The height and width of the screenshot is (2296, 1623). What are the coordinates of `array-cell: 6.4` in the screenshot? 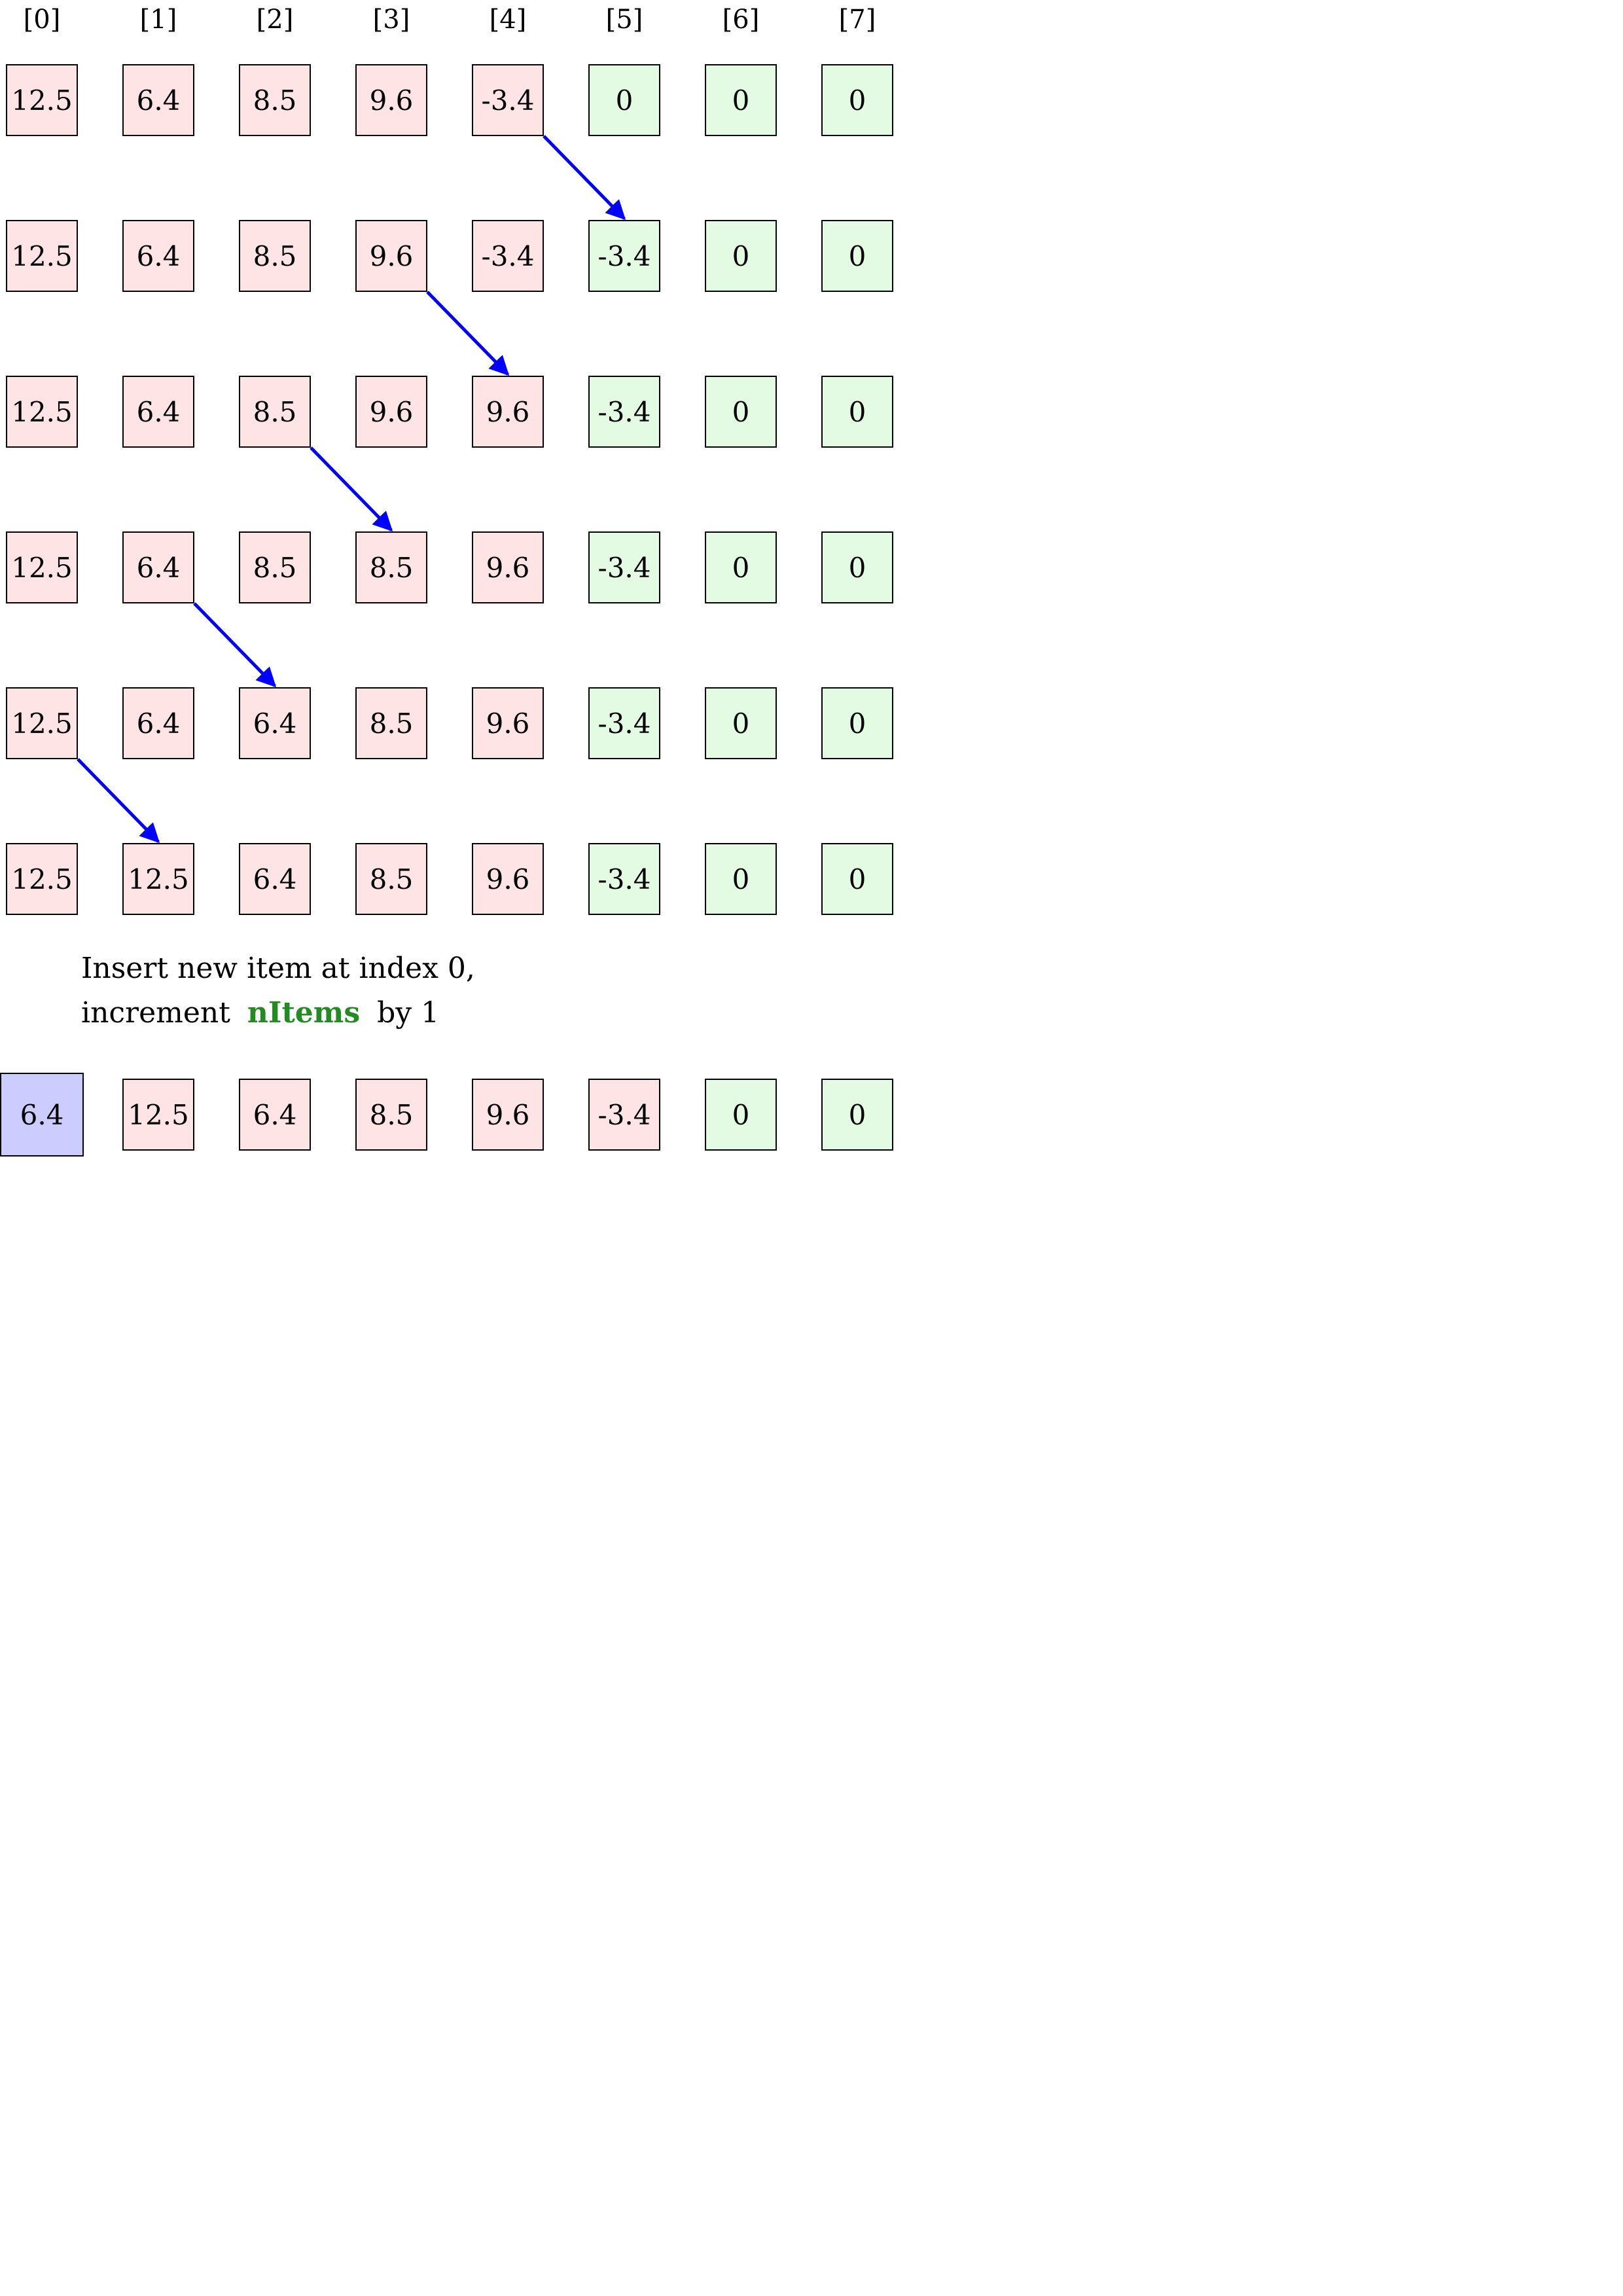 It's located at (275, 1115).